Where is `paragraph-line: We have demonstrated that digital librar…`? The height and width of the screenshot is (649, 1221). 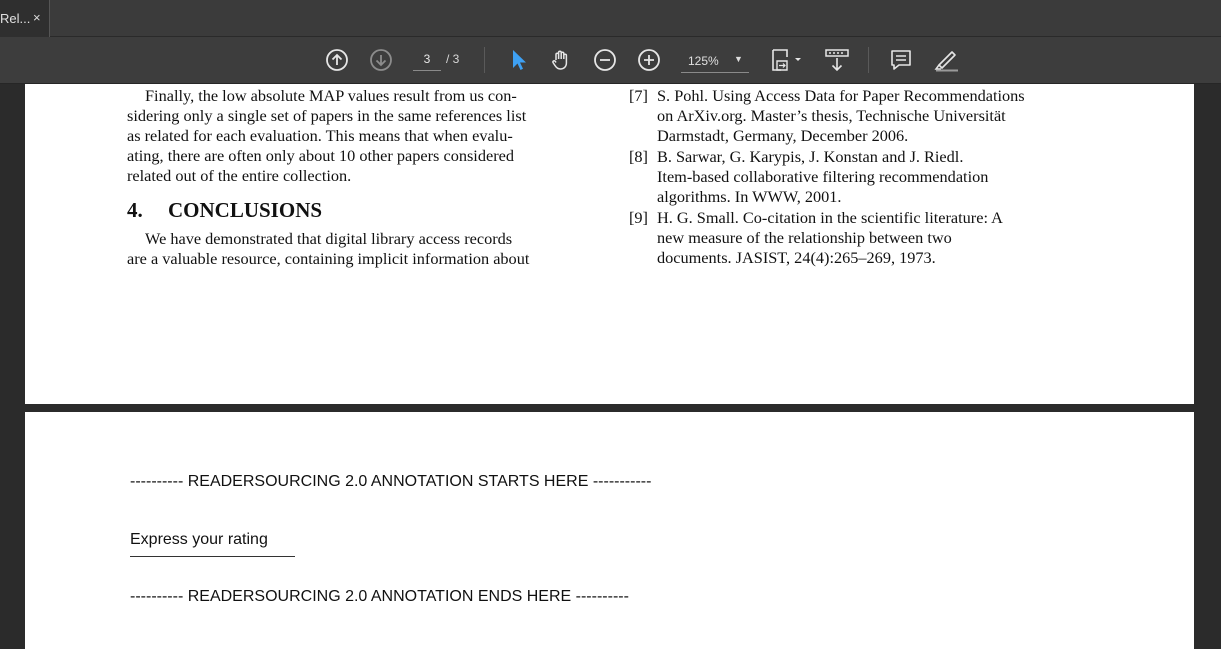 paragraph-line: We have demonstrated that digital librar… is located at coordinates (329, 238).